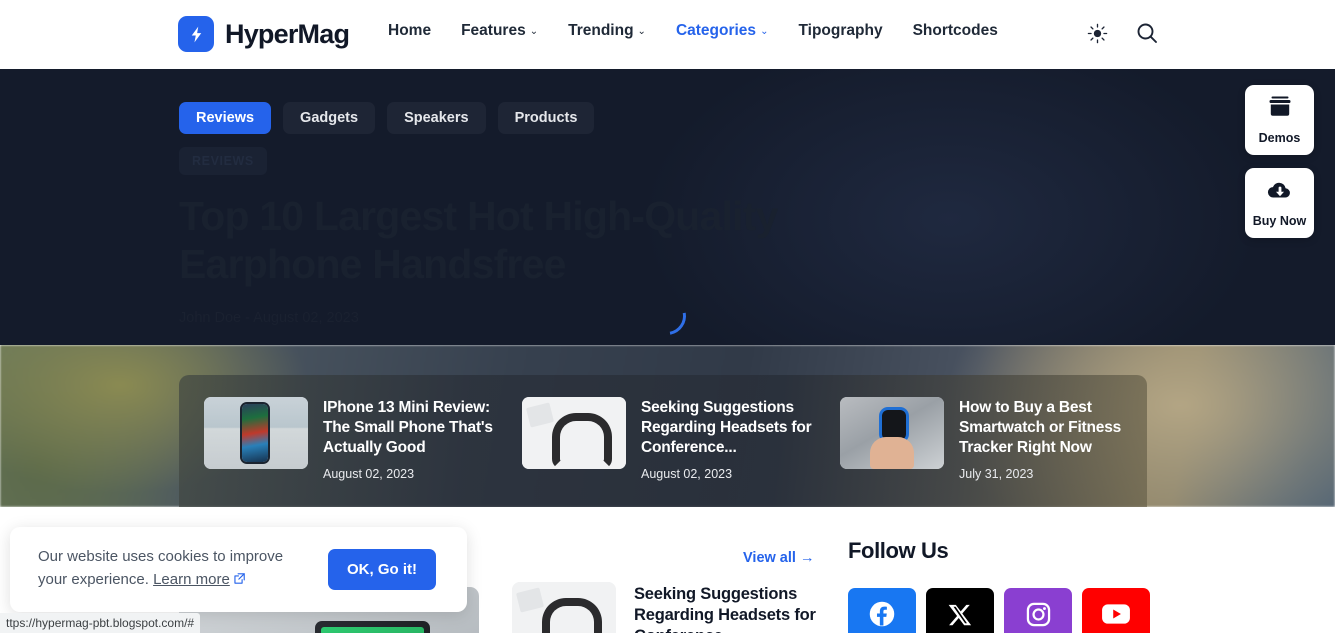 Image resolution: width=1335 pixels, height=633 pixels. I want to click on brand-logo: HyperMag, so click(264, 34).